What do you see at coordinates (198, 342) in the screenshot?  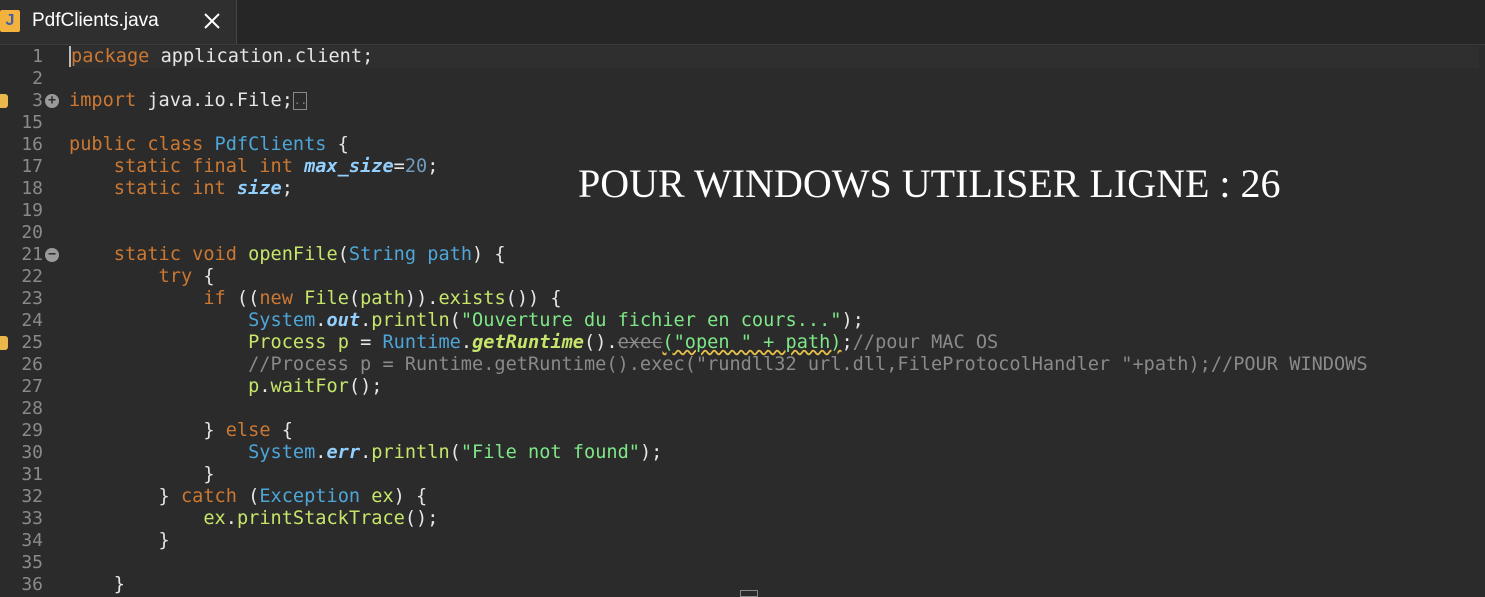 I see `code-token: Process` at bounding box center [198, 342].